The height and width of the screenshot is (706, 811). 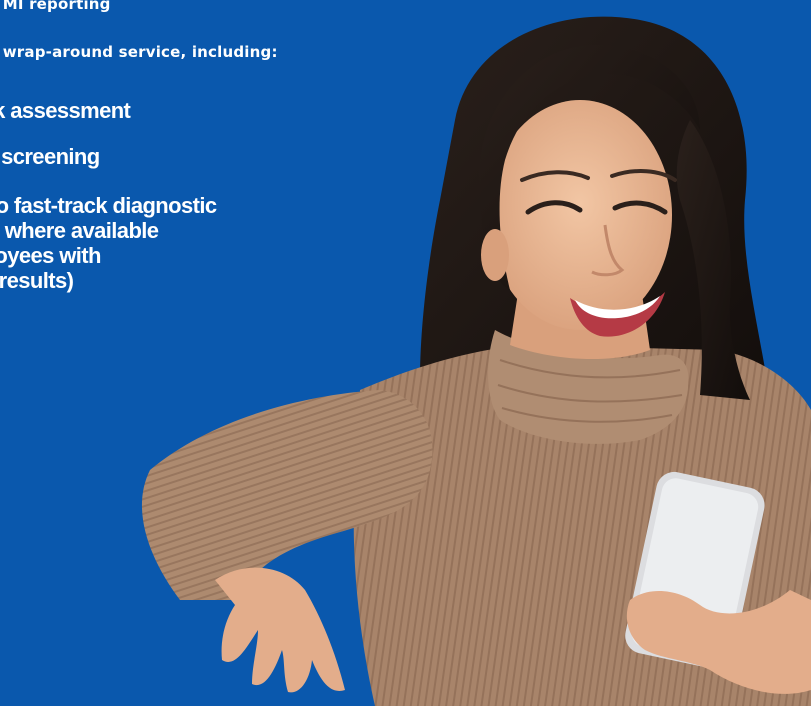 What do you see at coordinates (280, 630) in the screenshot?
I see `left-hand` at bounding box center [280, 630].